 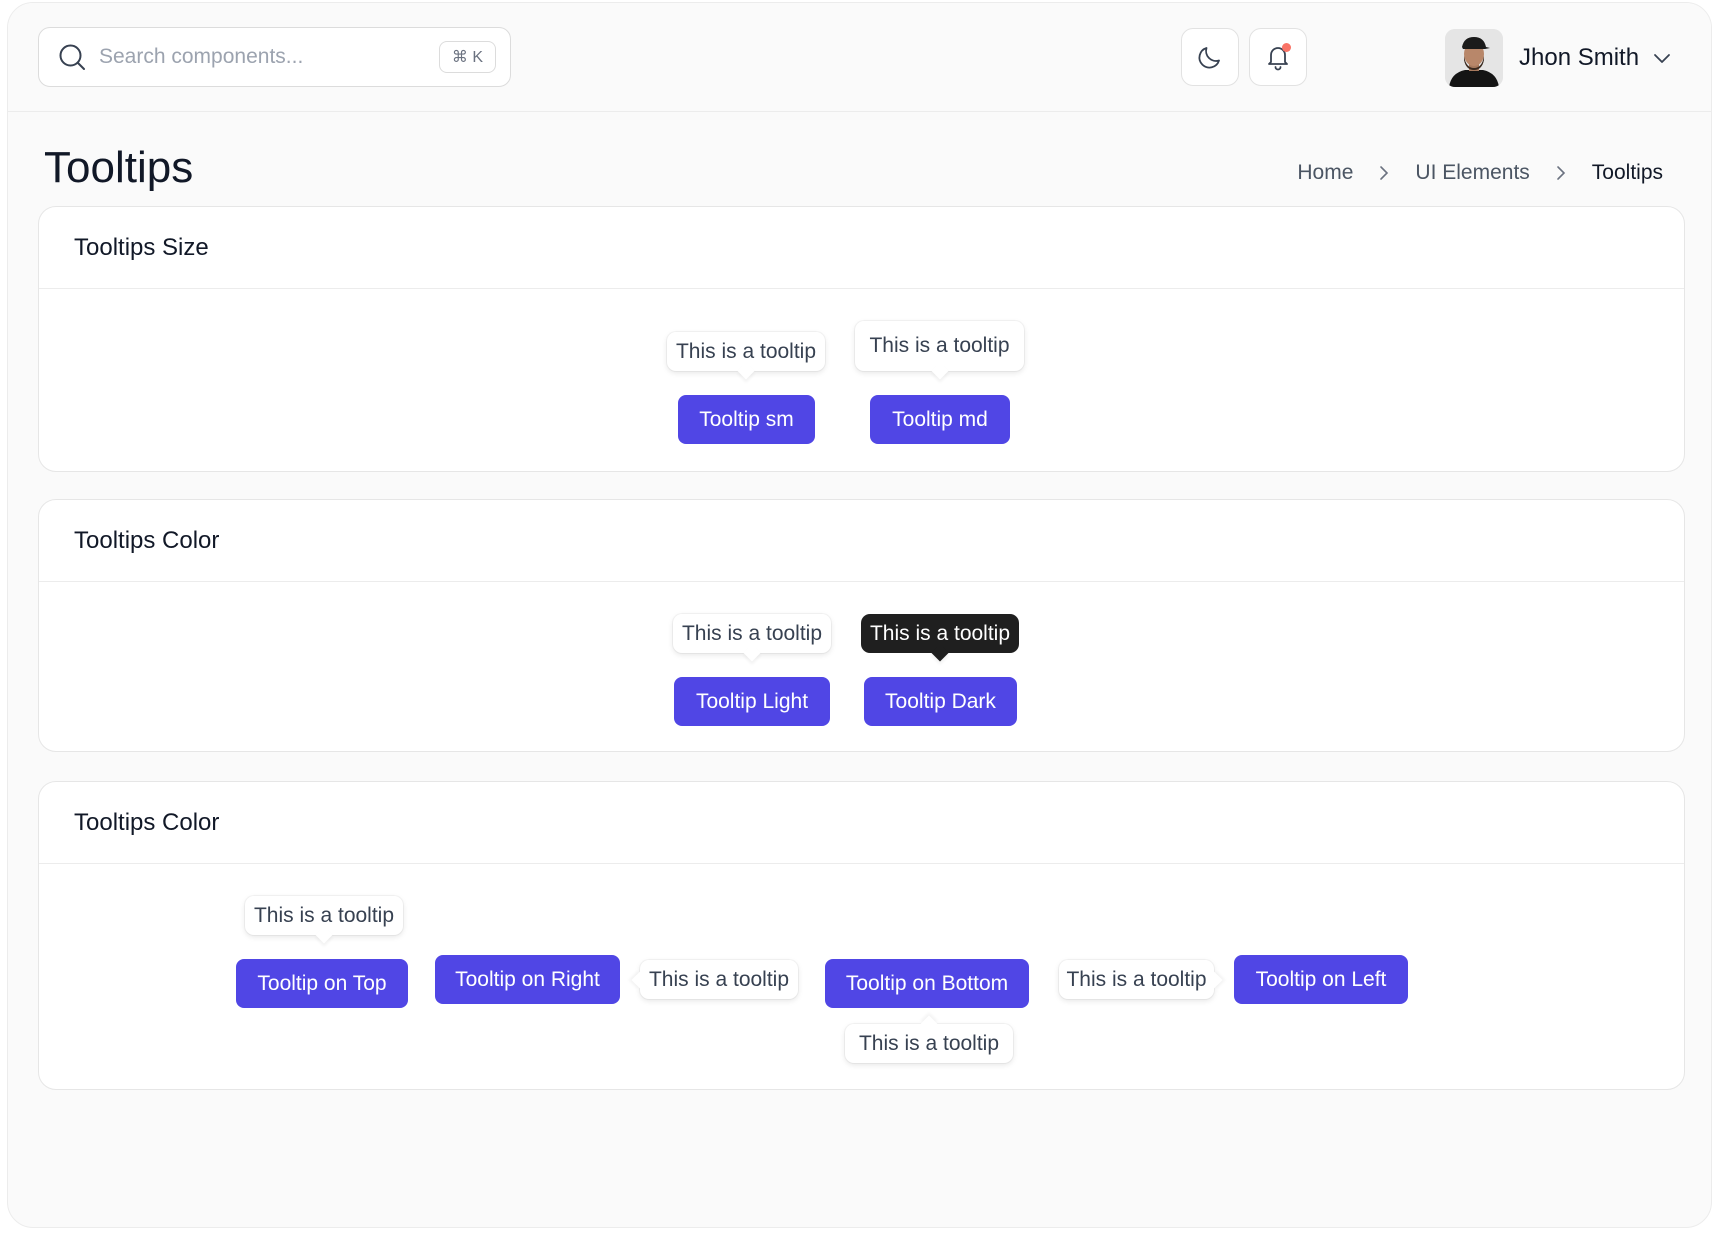 I want to click on card-header: Tooltips Size, so click(x=861, y=248).